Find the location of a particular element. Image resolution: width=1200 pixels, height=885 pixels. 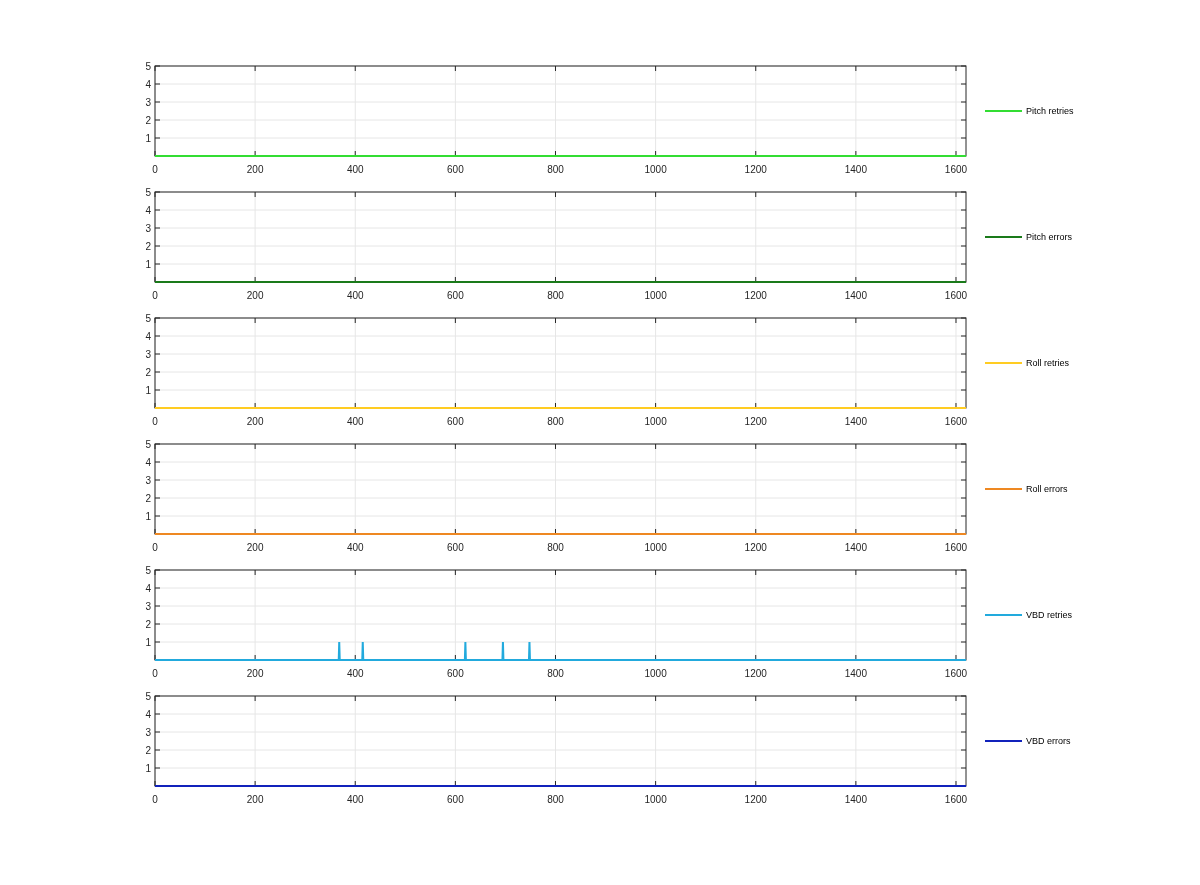

legend-label: Pitch retries is located at coordinates (1050, 111).